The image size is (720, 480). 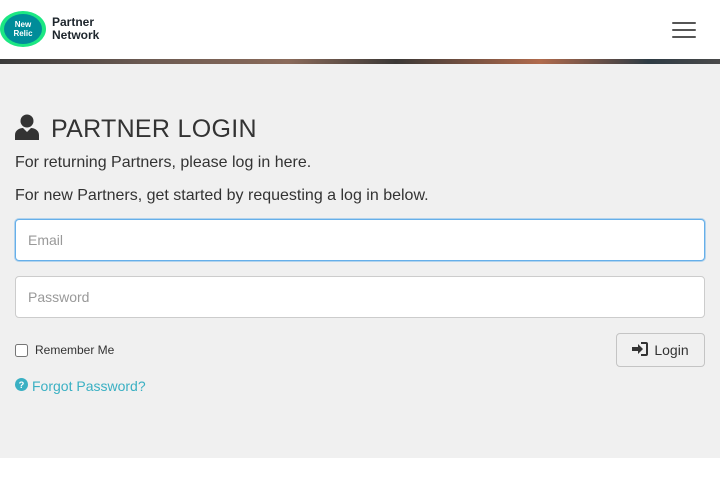 What do you see at coordinates (360, 30) in the screenshot?
I see `site-header: New Relic Partner Network` at bounding box center [360, 30].